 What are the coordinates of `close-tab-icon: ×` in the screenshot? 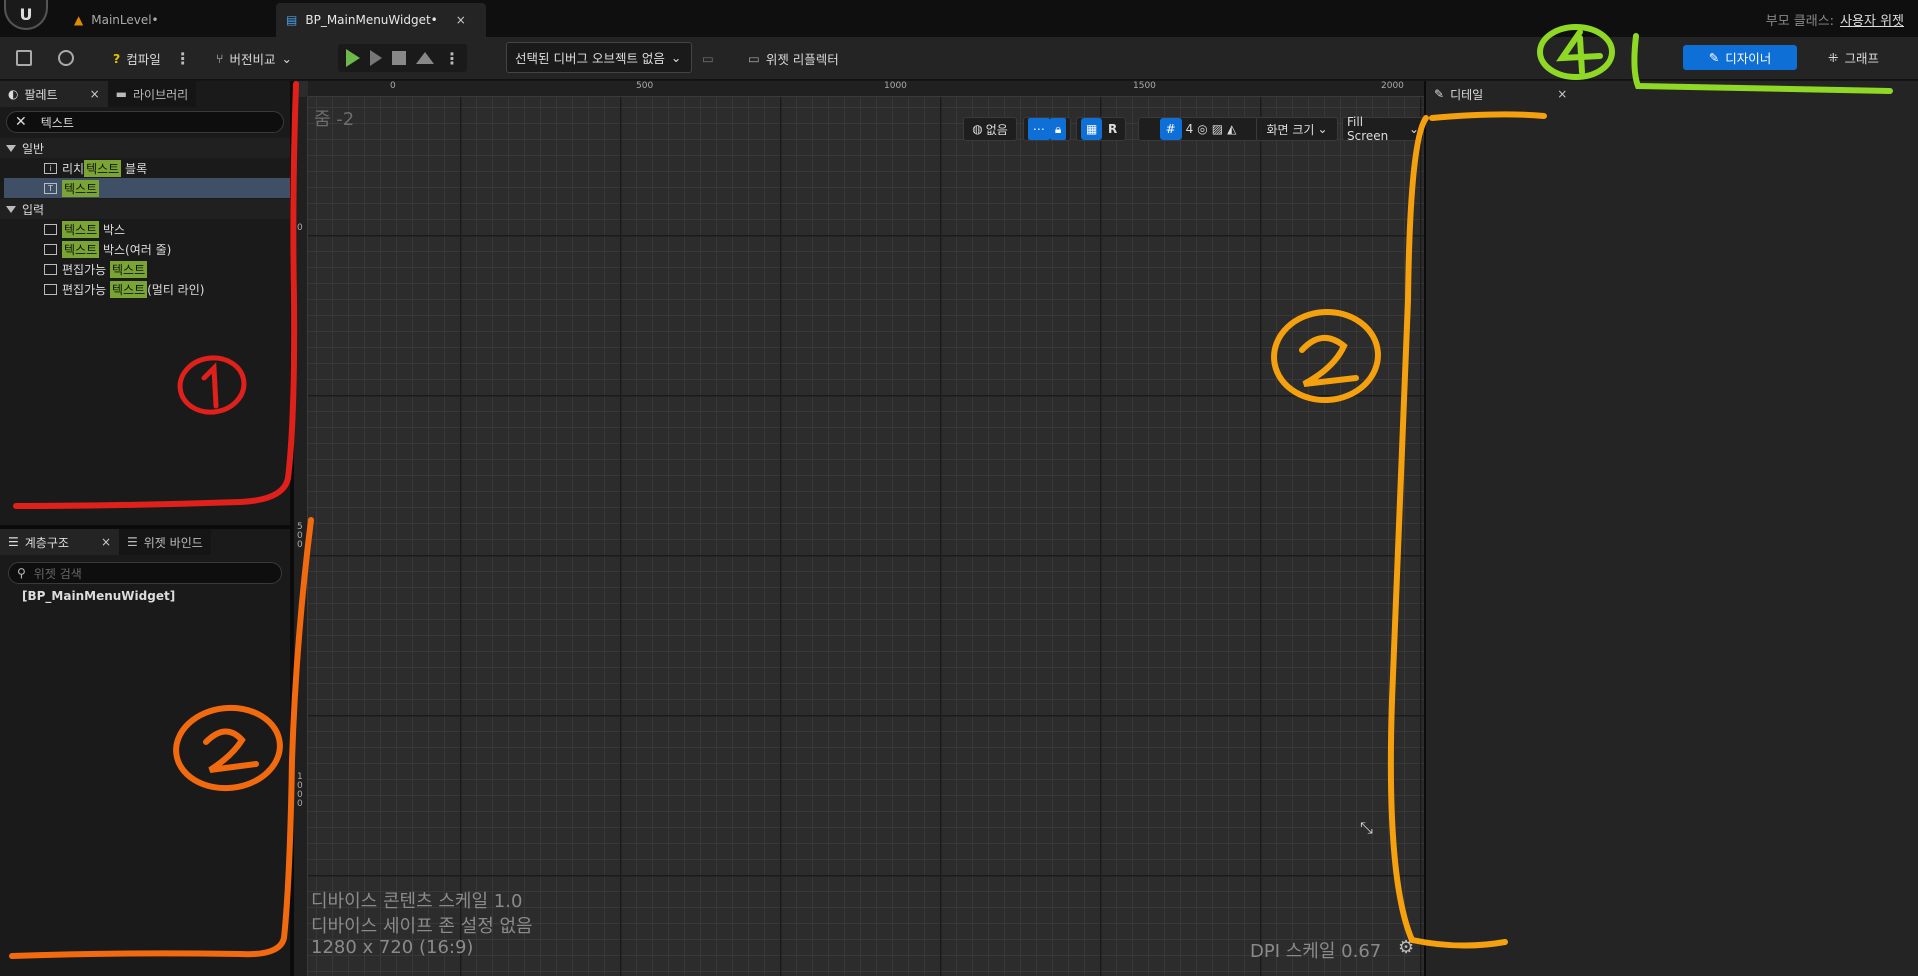 It's located at (461, 20).